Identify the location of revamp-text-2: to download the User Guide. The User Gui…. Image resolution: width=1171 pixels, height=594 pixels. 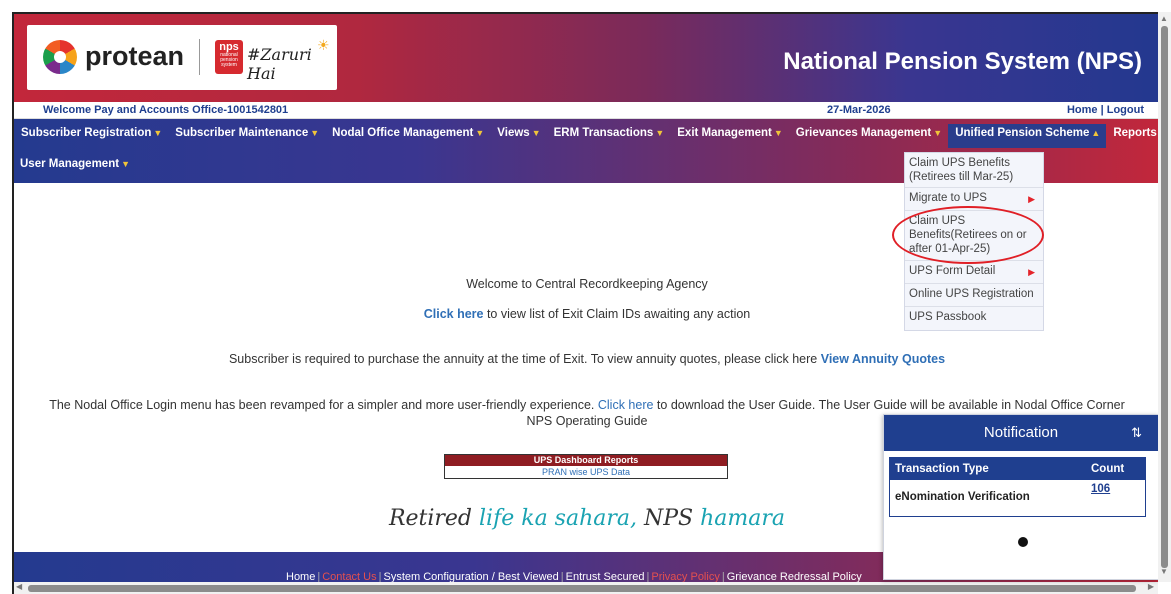
(889, 405).